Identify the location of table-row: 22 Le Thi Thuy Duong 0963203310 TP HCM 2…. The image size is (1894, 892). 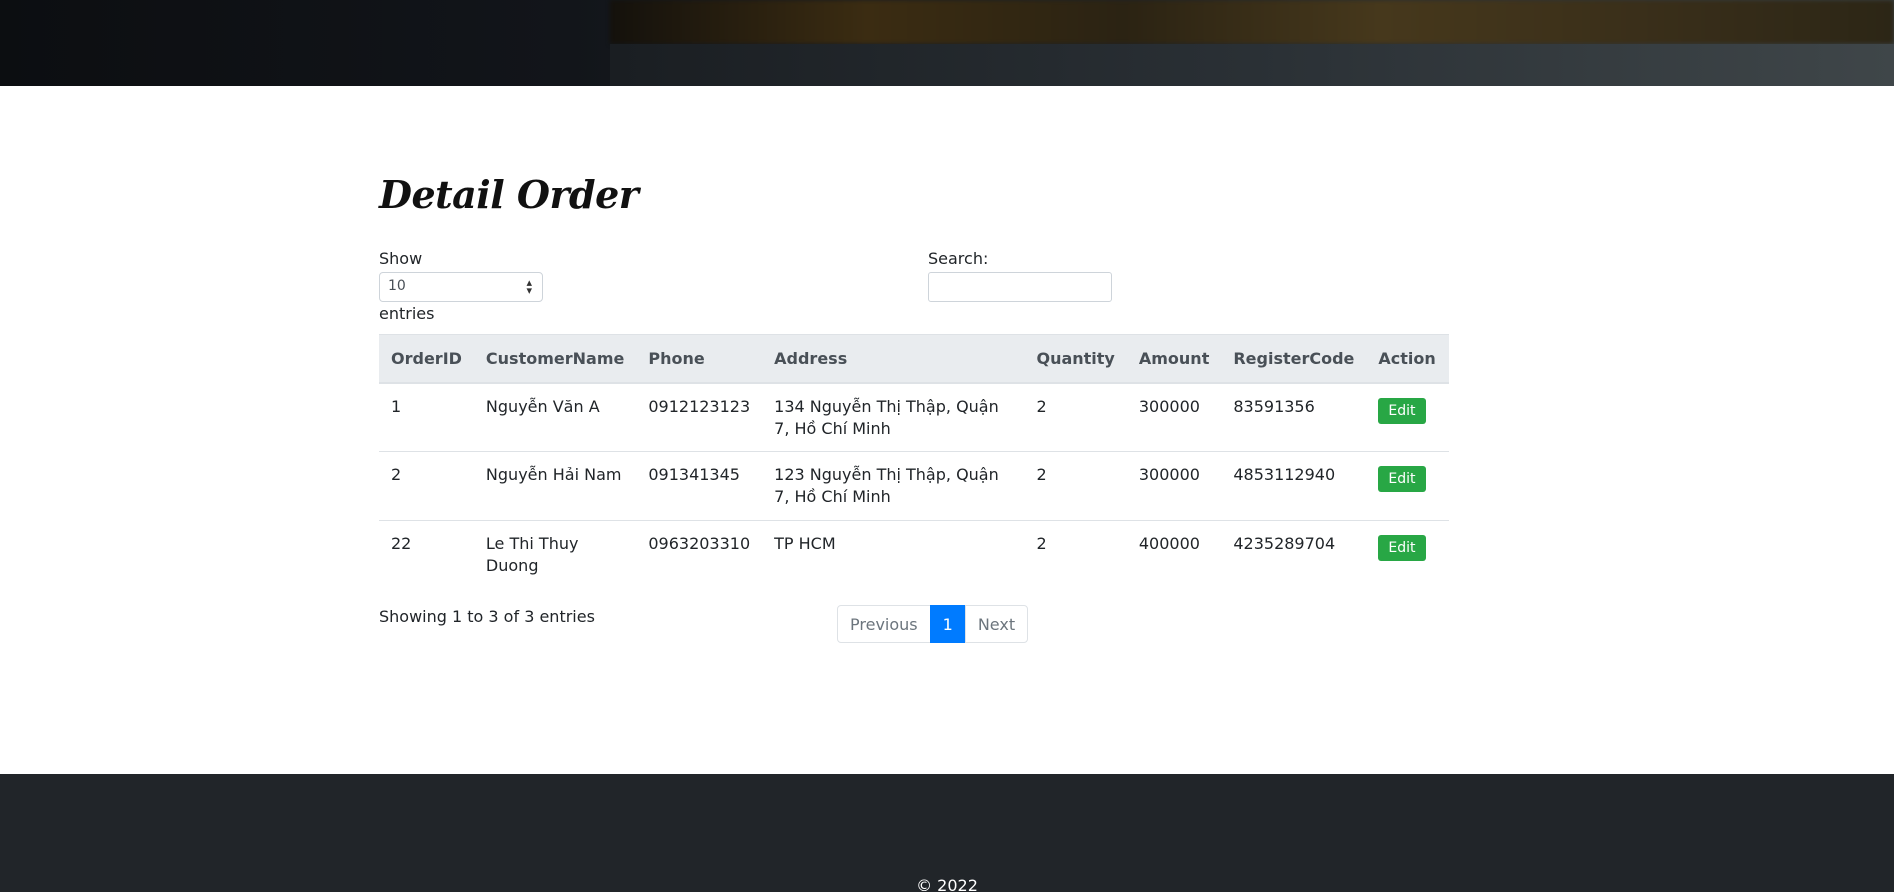
(914, 555).